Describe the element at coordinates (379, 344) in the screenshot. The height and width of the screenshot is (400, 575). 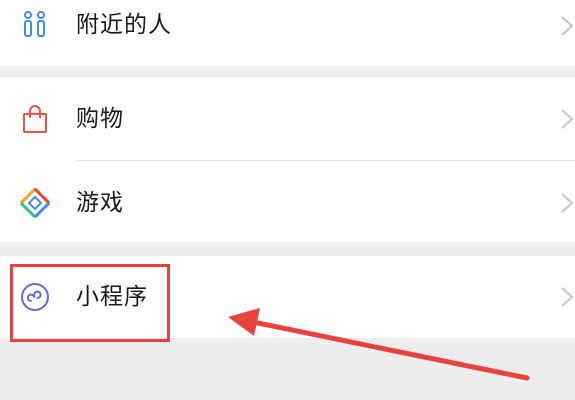
I see `annotation-arrow-icon` at that location.